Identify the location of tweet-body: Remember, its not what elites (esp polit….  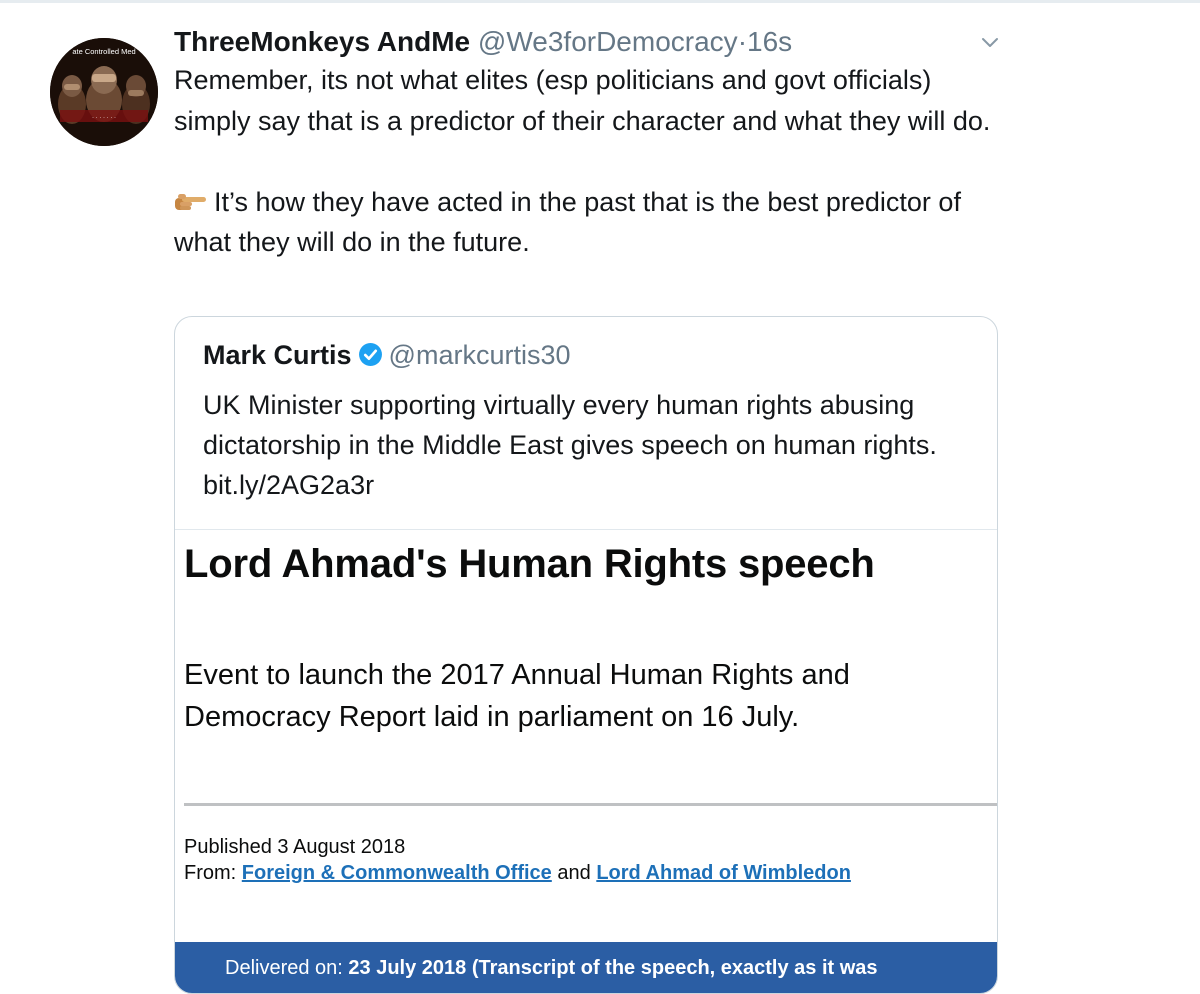
(584, 161).